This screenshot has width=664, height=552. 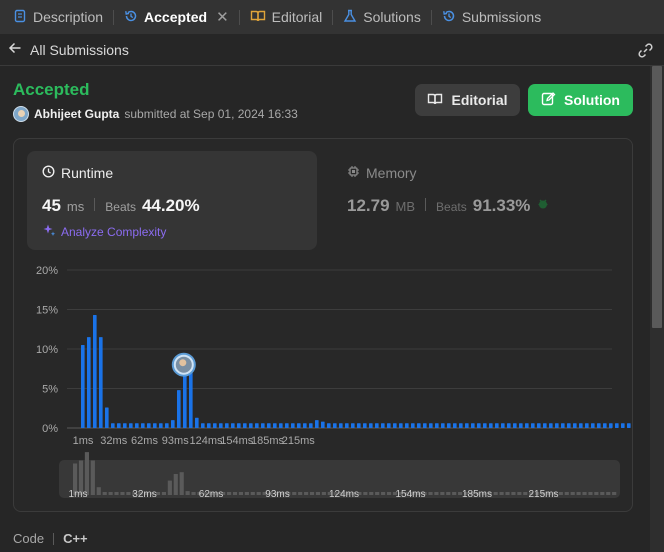 What do you see at coordinates (299, 441) in the screenshot?
I see `x-tick-label: 215ms` at bounding box center [299, 441].